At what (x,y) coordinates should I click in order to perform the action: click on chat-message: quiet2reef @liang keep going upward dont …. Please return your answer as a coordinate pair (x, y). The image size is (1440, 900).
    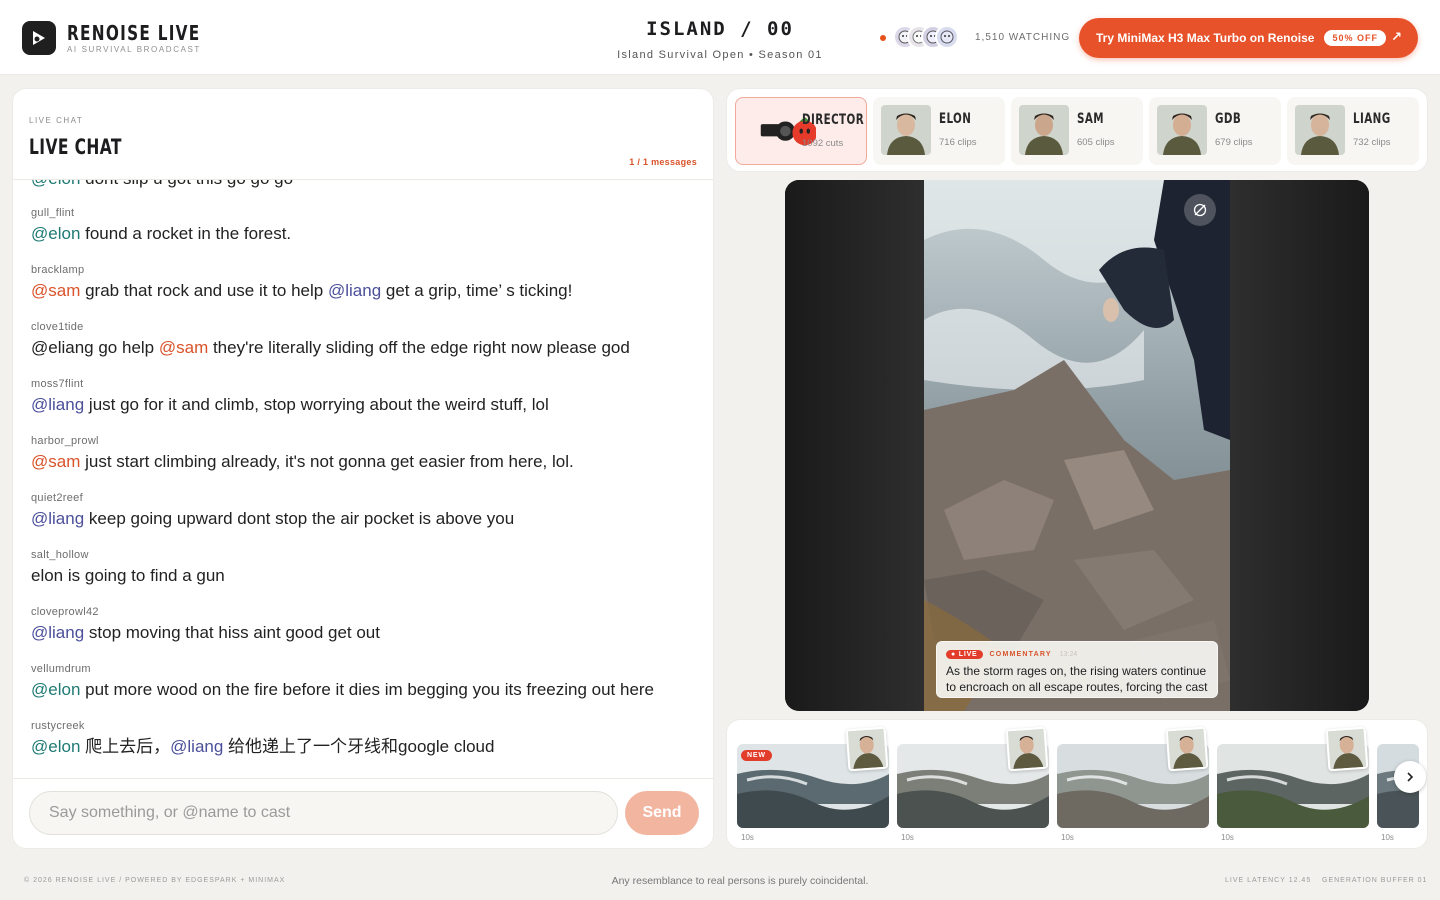
    Looking at the image, I should click on (366, 518).